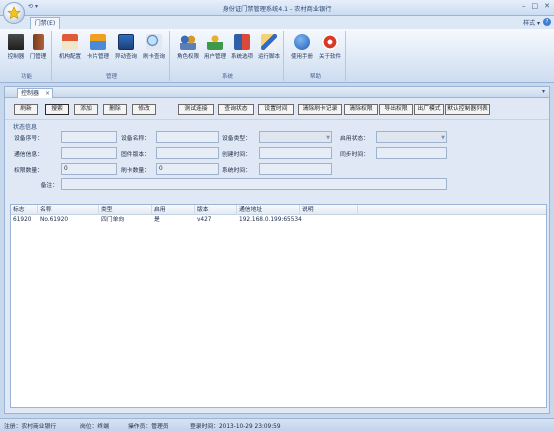  Describe the element at coordinates (330, 52) in the screenshot. I see `about-button: 关于软件` at that location.